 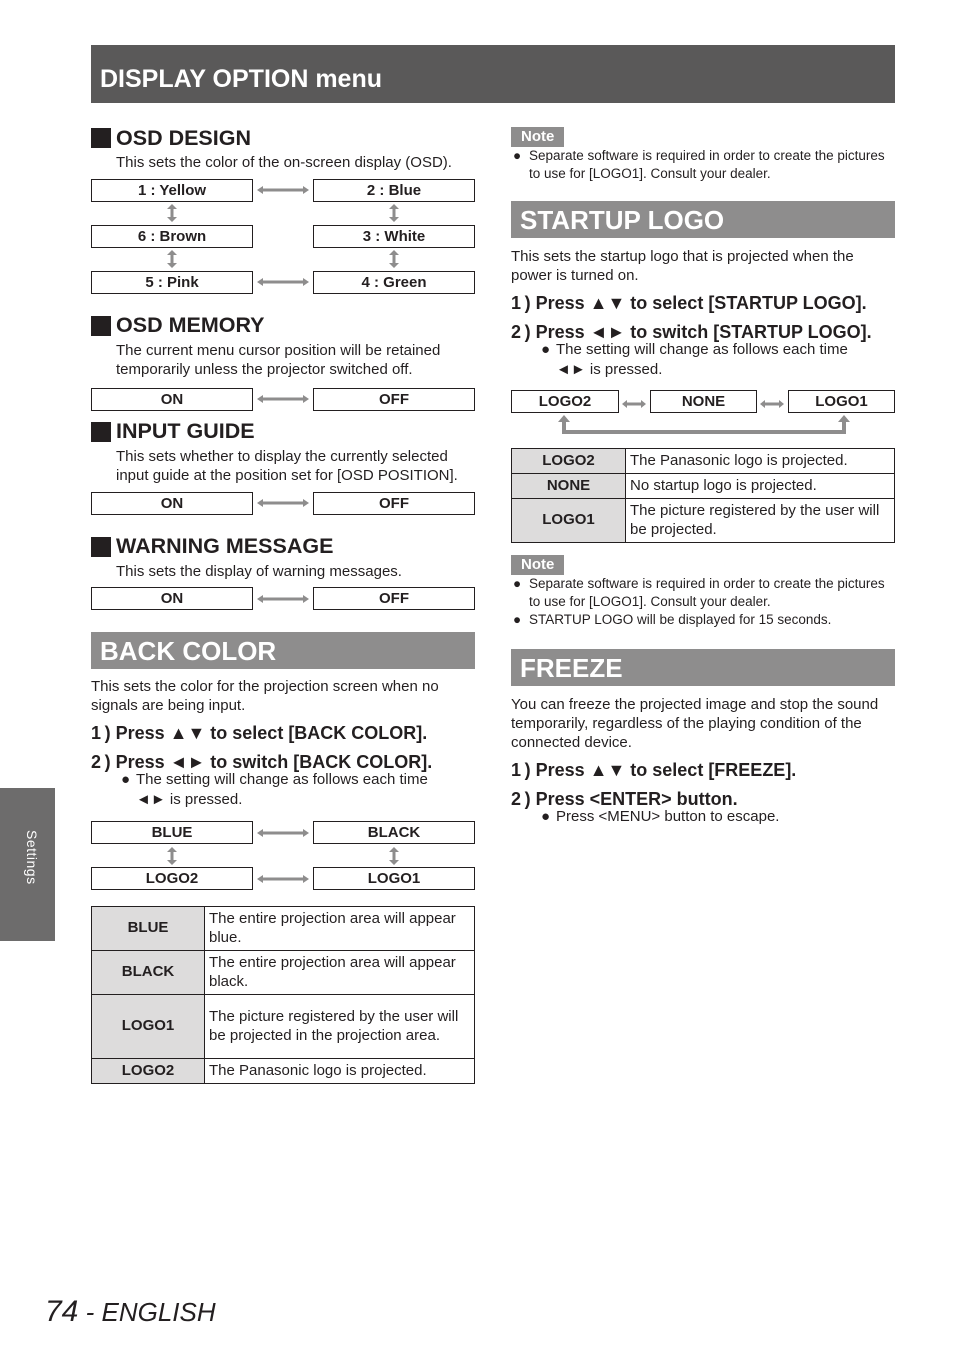 I want to click on freeze-title: FREEZE, so click(x=571, y=667).